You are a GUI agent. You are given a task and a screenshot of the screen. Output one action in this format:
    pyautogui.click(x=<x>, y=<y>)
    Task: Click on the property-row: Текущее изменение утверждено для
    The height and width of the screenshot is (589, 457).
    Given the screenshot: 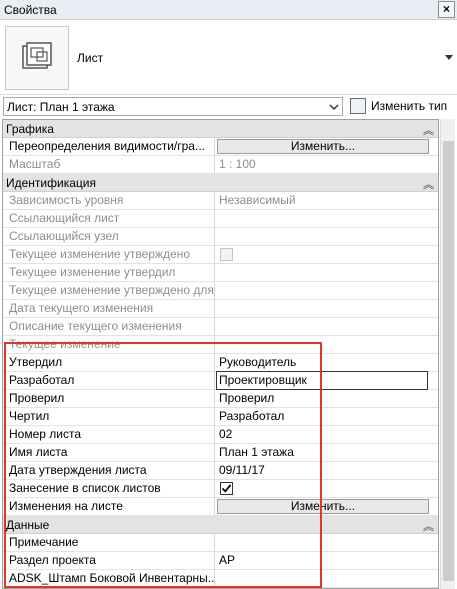 What is the action you would take?
    pyautogui.click(x=220, y=291)
    